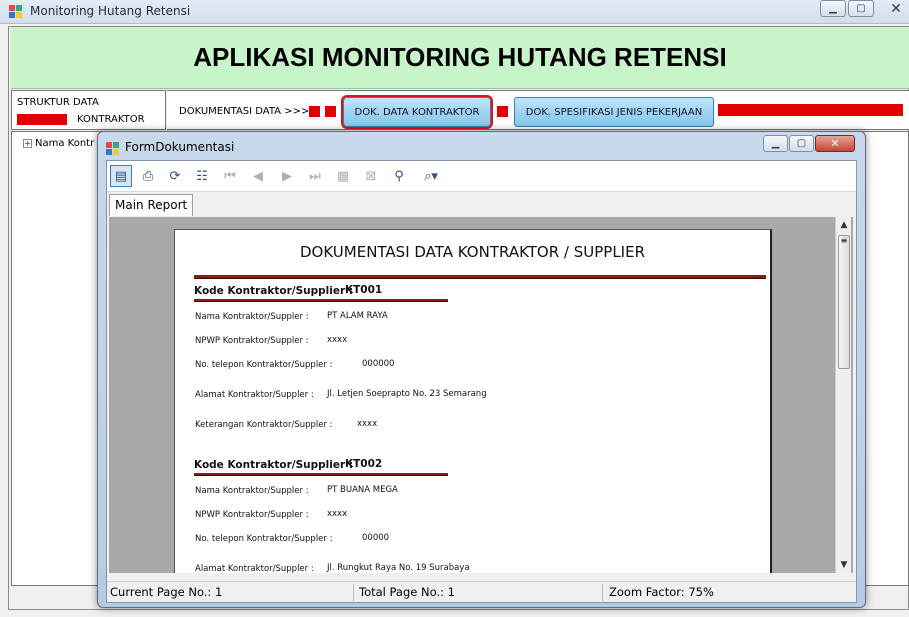  I want to click on dok-spesifikasi-button: DOK. SPESIFIKASI JENIS PEKERJAAN, so click(614, 112).